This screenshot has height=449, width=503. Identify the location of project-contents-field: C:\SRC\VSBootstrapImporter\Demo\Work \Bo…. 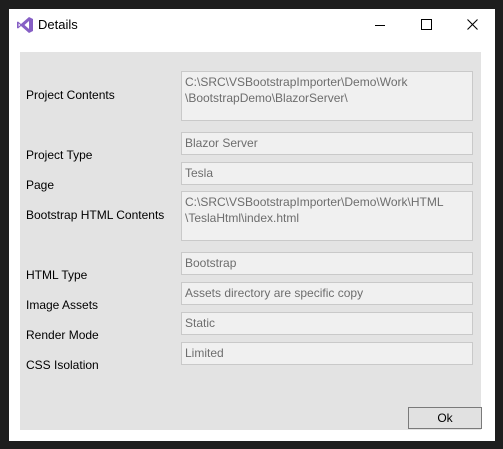
(327, 96).